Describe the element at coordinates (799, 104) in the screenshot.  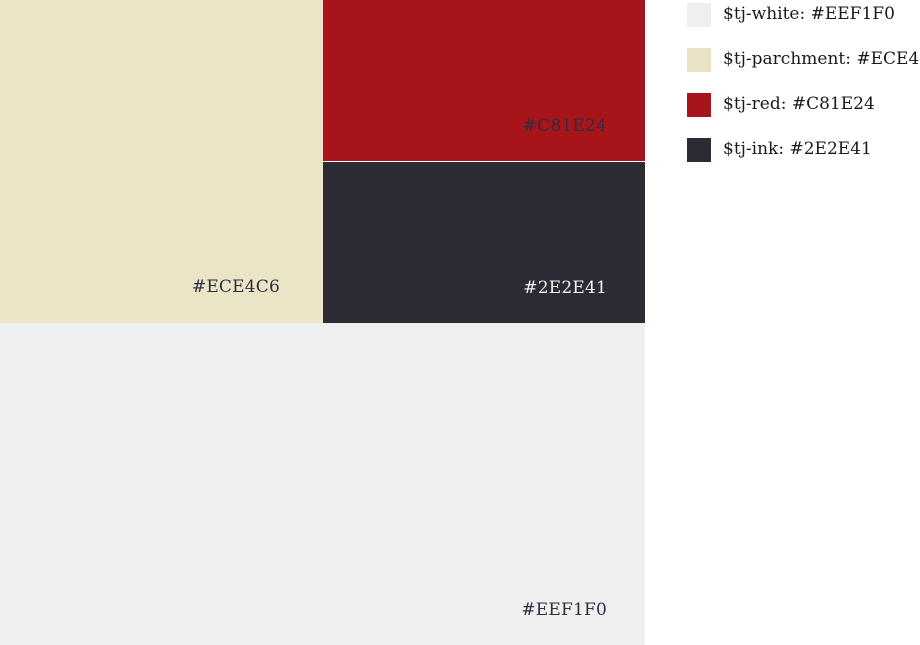
I see `legend-label-red: $tj-red: #C81E24` at that location.